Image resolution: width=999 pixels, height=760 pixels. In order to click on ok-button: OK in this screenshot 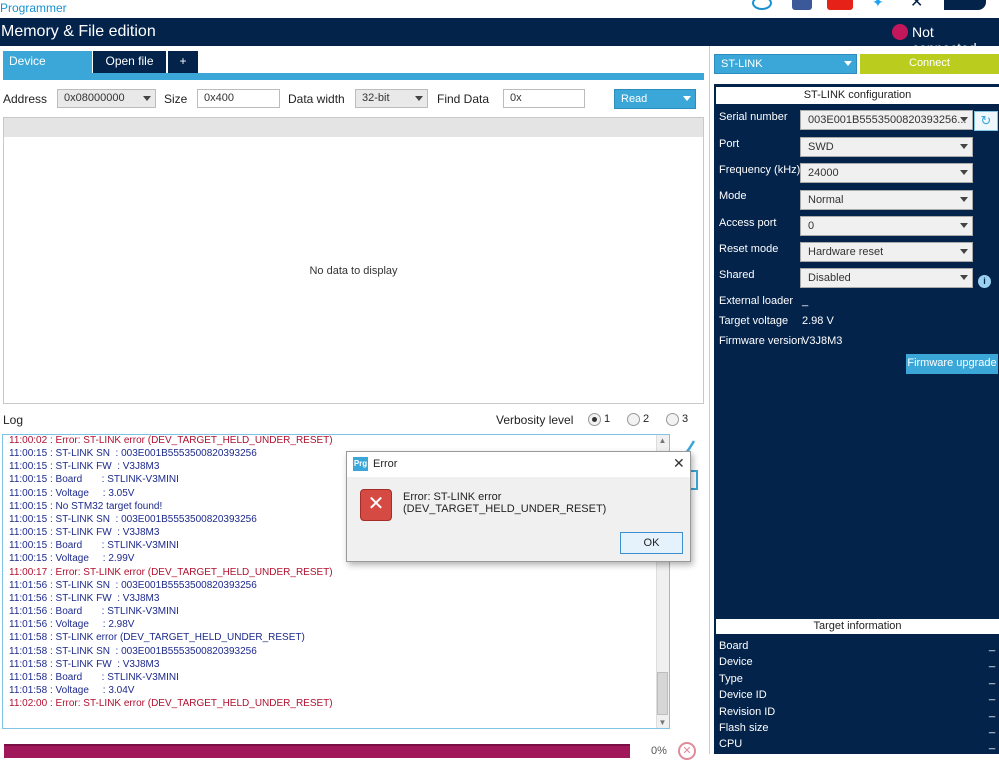, I will do `click(651, 543)`.